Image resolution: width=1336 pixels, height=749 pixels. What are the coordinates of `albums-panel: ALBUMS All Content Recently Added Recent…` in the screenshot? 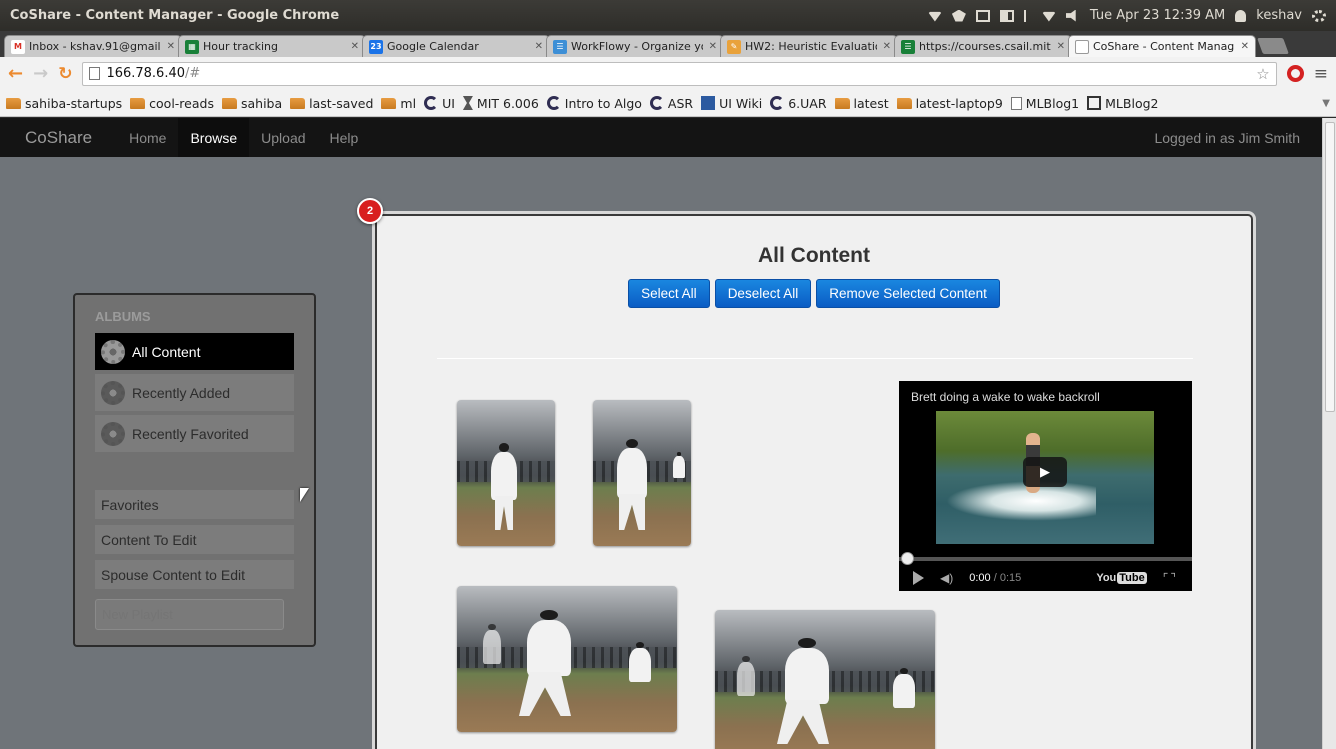 It's located at (194, 470).